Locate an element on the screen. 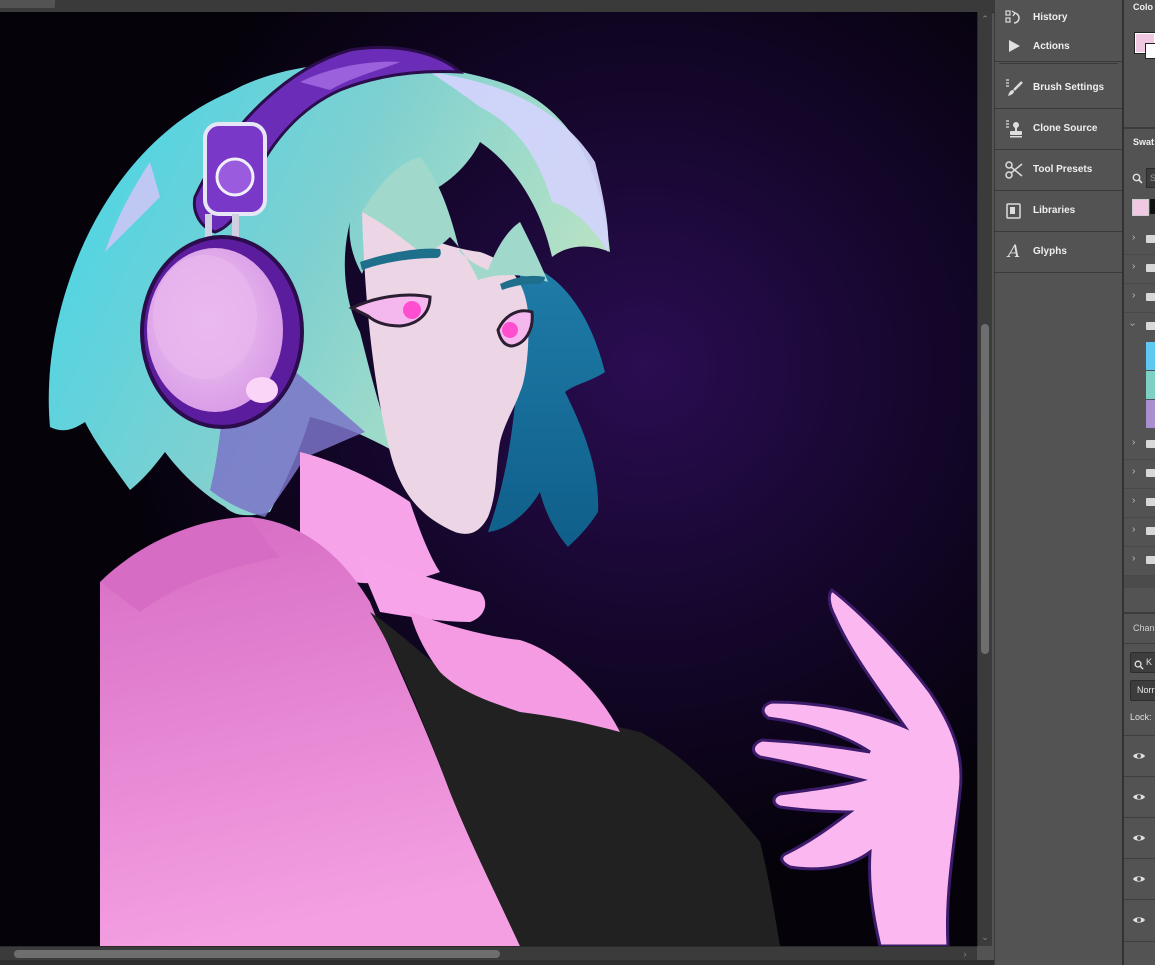 The image size is (1155, 965). stamp-icon is located at coordinates (1014, 129).